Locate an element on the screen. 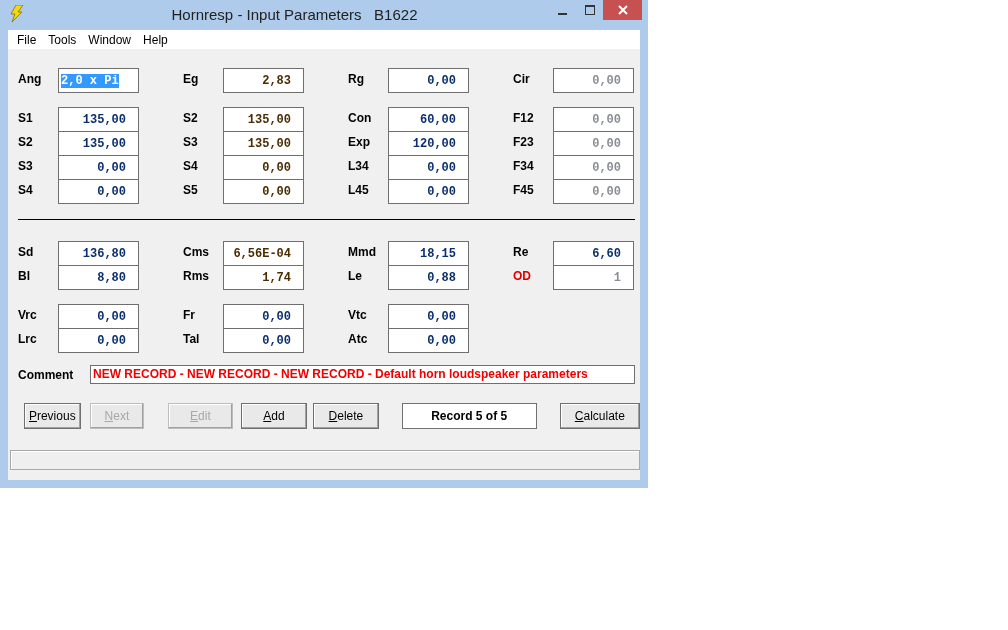 The image size is (1008, 630). lightning-icon is located at coordinates (17, 13).